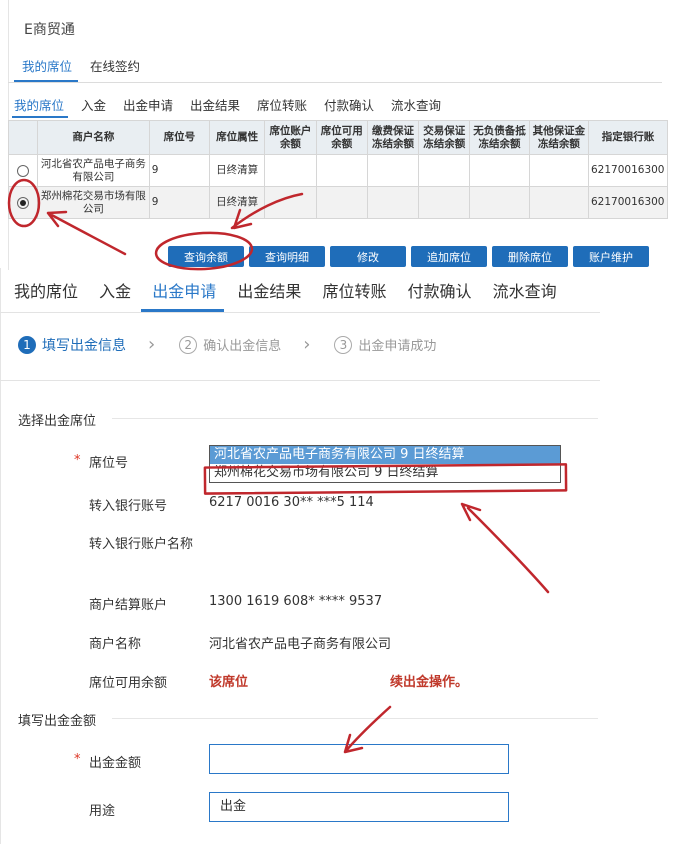 This screenshot has width=673, height=844. Describe the element at coordinates (86, 233) in the screenshot. I see `arrow-to-radio-annotation` at that location.